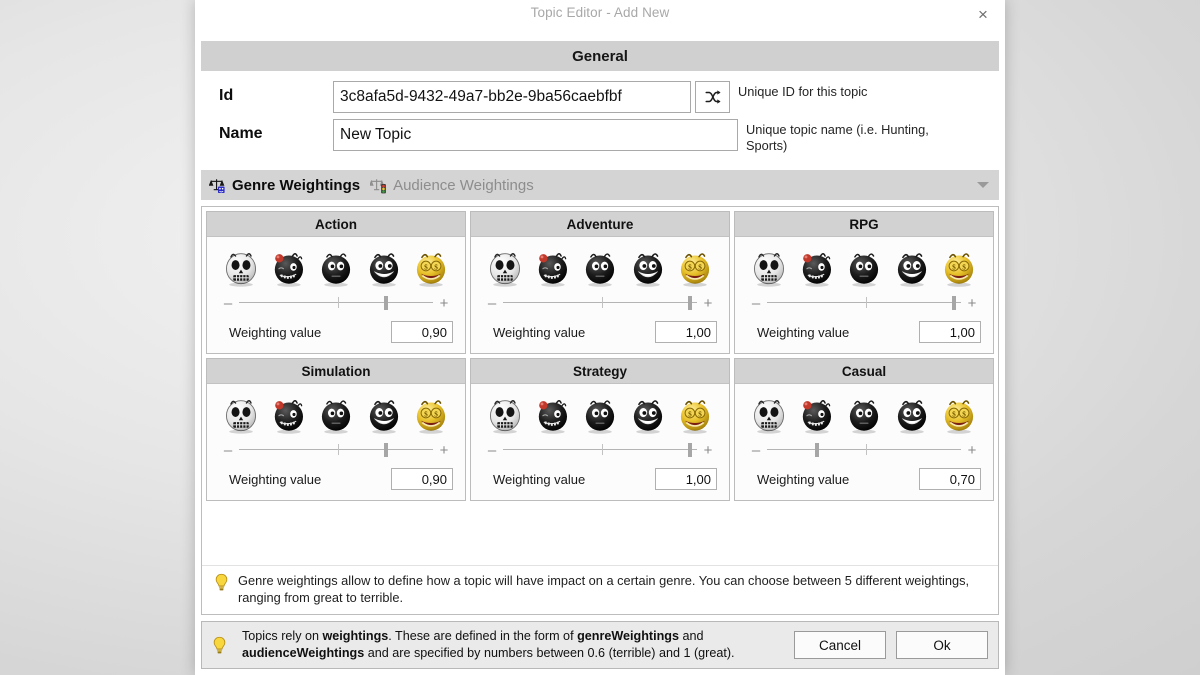  Describe the element at coordinates (287, 185) in the screenshot. I see `tab-genre-weightings: Genre Weightings` at that location.